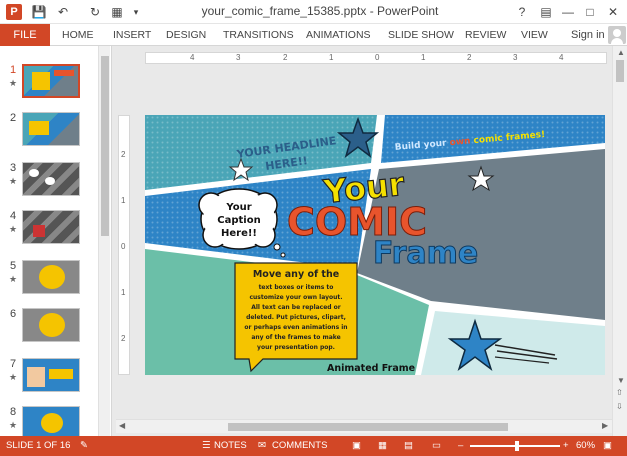 The image size is (627, 456). What do you see at coordinates (117, 12) in the screenshot?
I see `start-from-beginning-icon: ▦` at bounding box center [117, 12].